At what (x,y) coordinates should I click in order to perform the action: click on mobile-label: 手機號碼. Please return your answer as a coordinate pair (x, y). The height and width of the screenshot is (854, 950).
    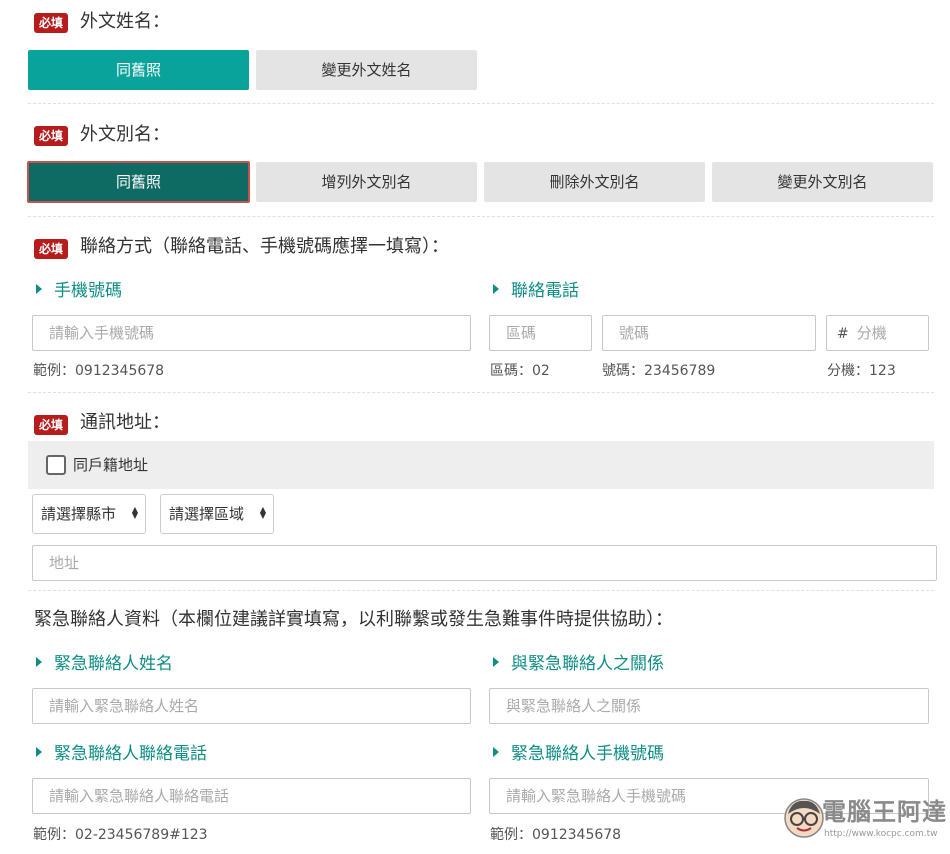
    Looking at the image, I should click on (79, 291).